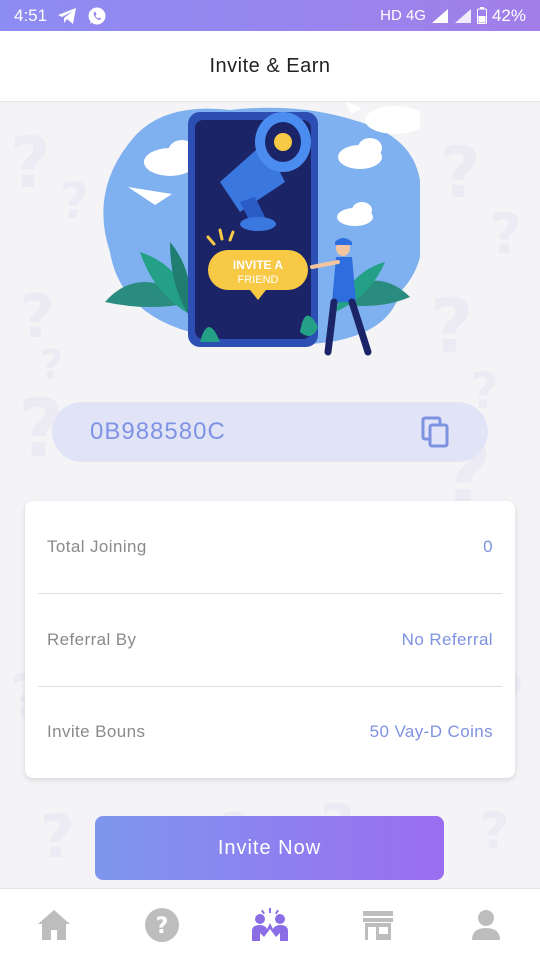  Describe the element at coordinates (270, 432) in the screenshot. I see `referral-code-box: 0B988580C` at that location.